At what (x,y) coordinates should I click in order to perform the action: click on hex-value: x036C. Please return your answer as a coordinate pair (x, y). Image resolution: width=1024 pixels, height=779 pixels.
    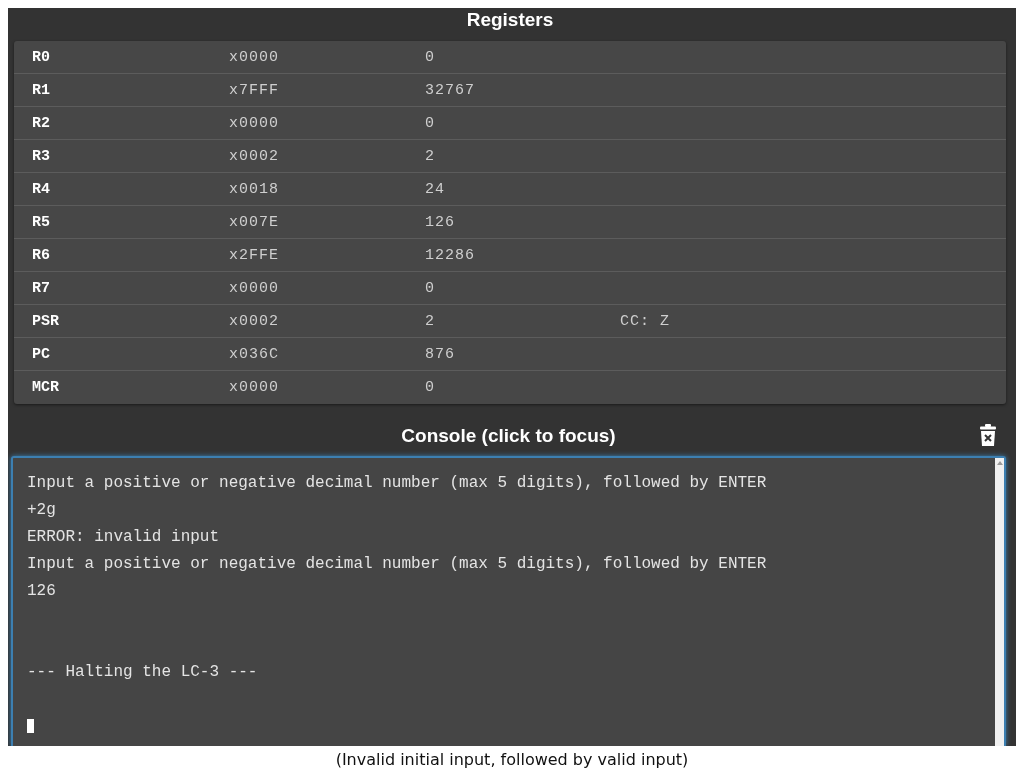
    Looking at the image, I should click on (254, 354).